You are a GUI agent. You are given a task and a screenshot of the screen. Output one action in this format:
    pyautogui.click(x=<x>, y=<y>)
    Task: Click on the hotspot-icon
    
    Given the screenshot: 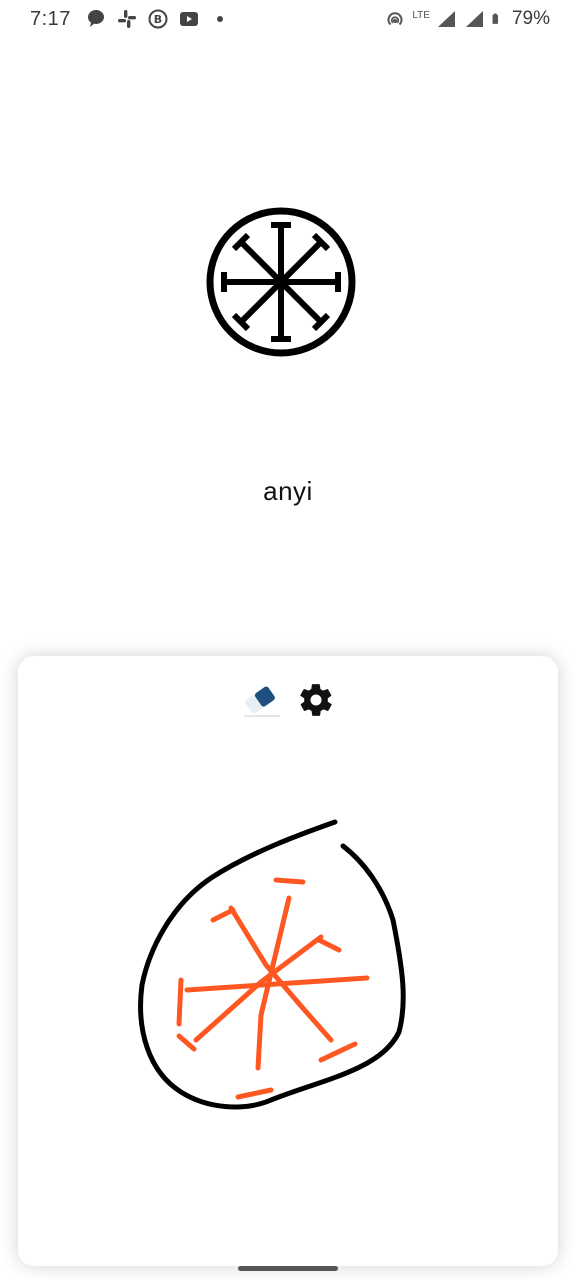 What is the action you would take?
    pyautogui.click(x=395, y=19)
    